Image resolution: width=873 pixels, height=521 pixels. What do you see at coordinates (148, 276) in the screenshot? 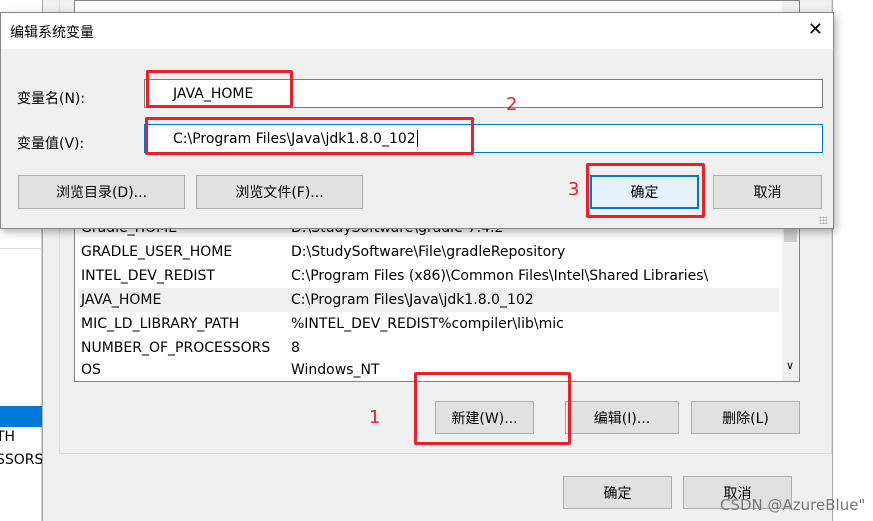
I see `var-name: INTEL_DEV_REDIST` at bounding box center [148, 276].